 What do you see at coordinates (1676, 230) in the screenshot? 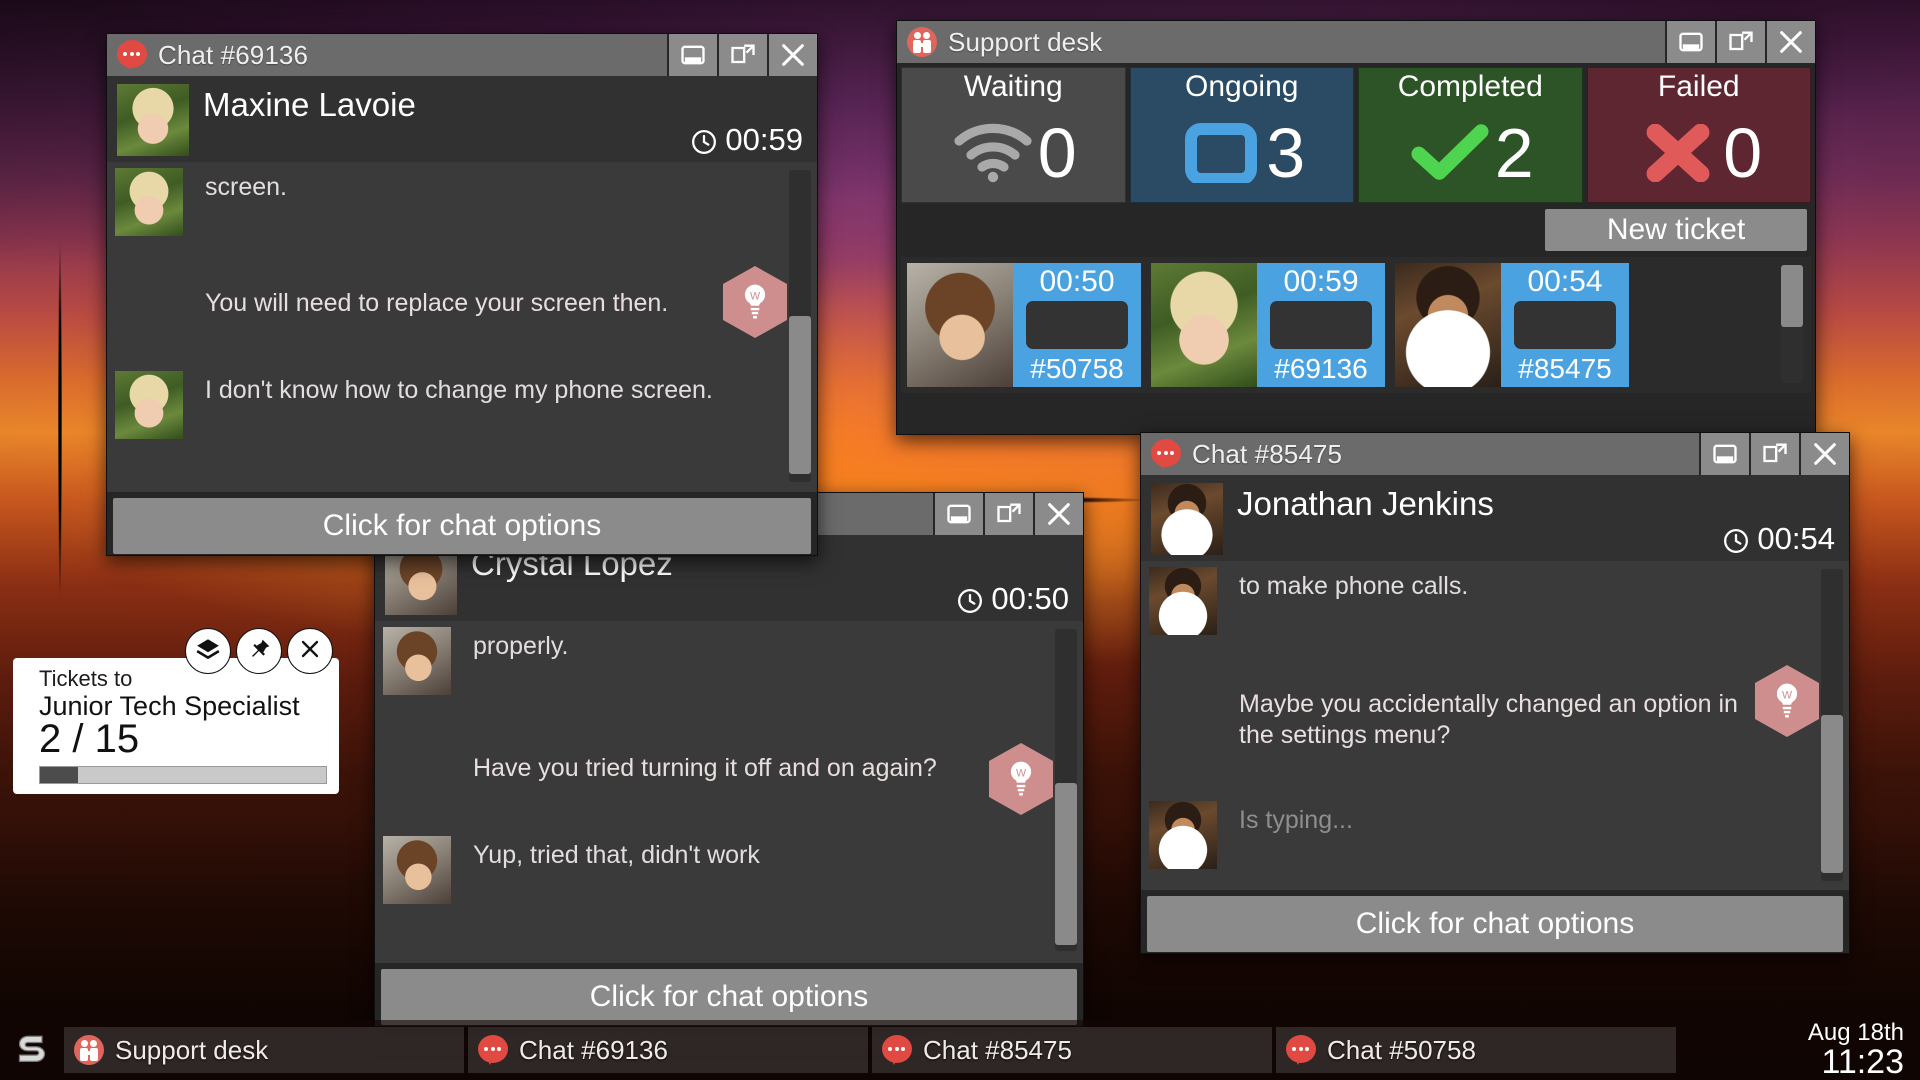
I see `new-ticket-button: New ticket` at bounding box center [1676, 230].